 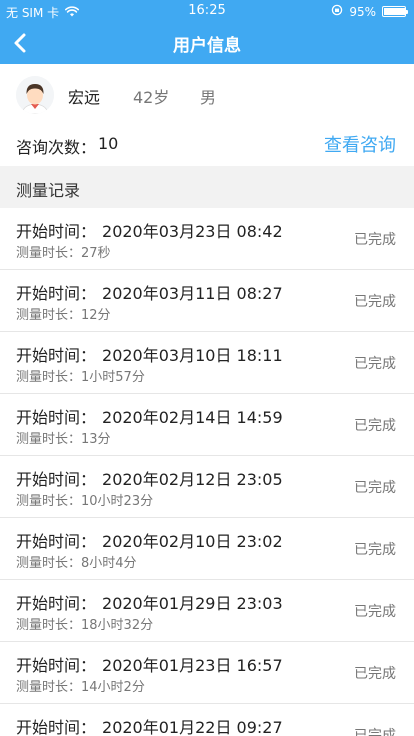 What do you see at coordinates (362, 11) in the screenshot?
I see `battery-percent: 95%` at bounding box center [362, 11].